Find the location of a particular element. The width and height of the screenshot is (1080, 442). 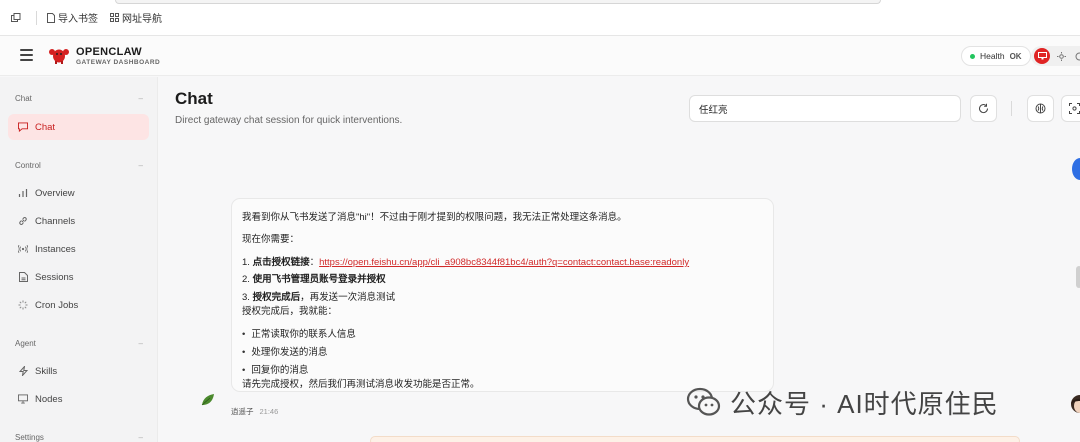

status-dot-icon is located at coordinates (972, 56).